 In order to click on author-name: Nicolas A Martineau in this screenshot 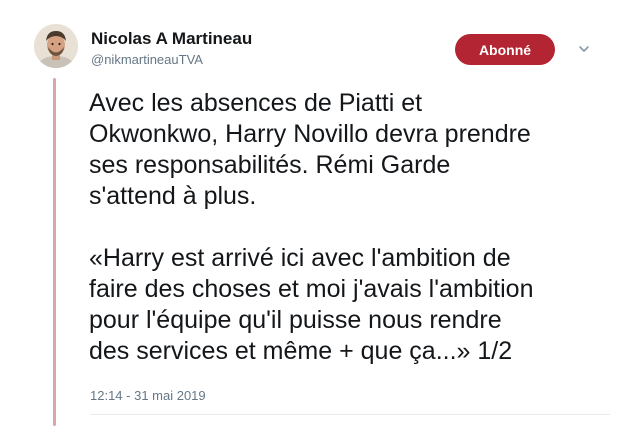, I will do `click(171, 39)`.